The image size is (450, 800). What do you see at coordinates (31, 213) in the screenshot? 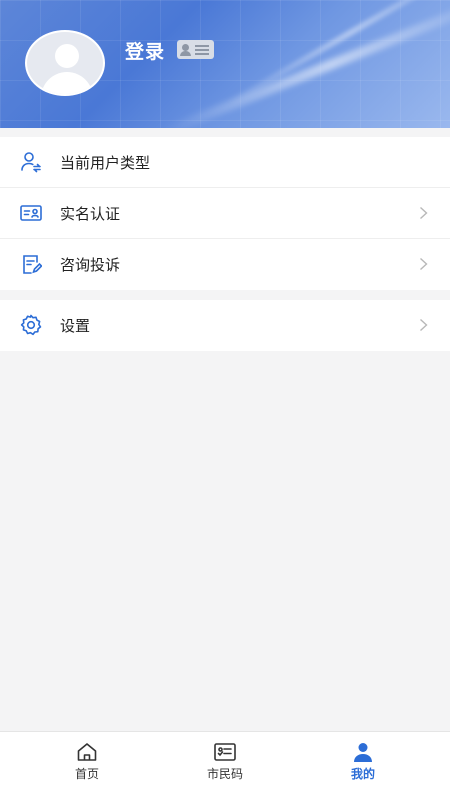
I see `id-card-icon` at bounding box center [31, 213].